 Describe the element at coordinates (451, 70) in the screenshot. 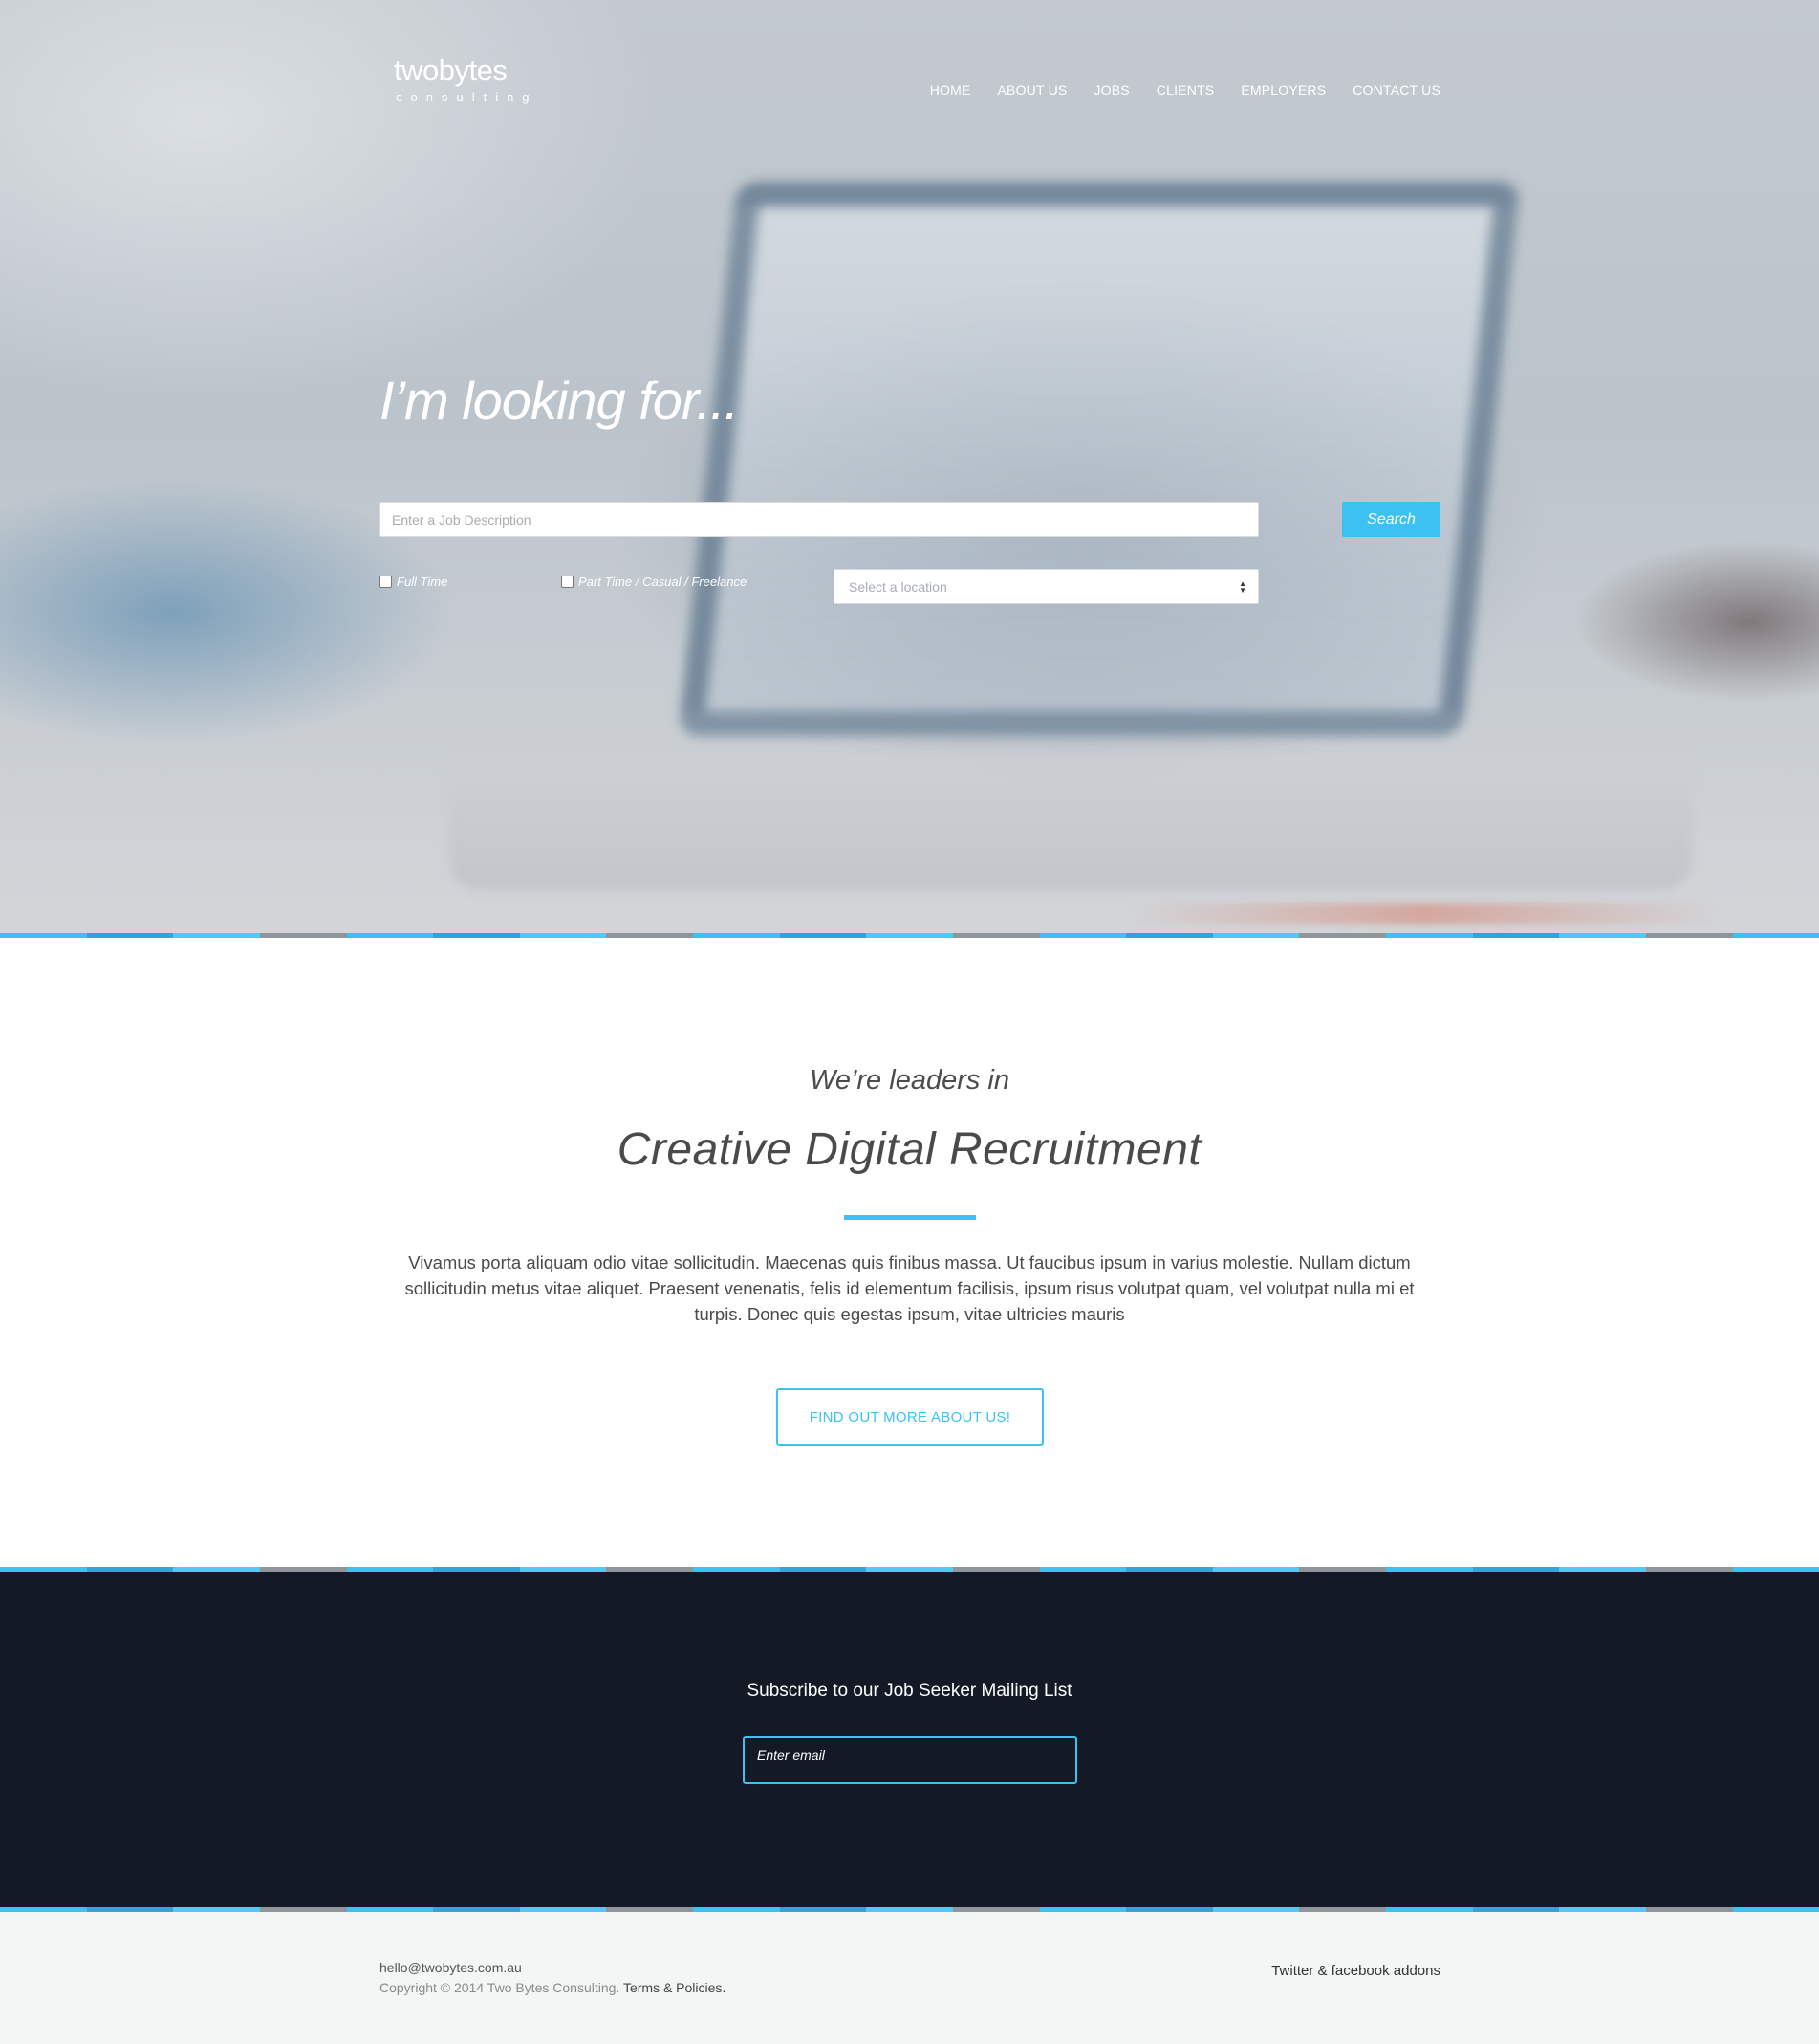

I see `logo-wordmark: twobytes` at that location.